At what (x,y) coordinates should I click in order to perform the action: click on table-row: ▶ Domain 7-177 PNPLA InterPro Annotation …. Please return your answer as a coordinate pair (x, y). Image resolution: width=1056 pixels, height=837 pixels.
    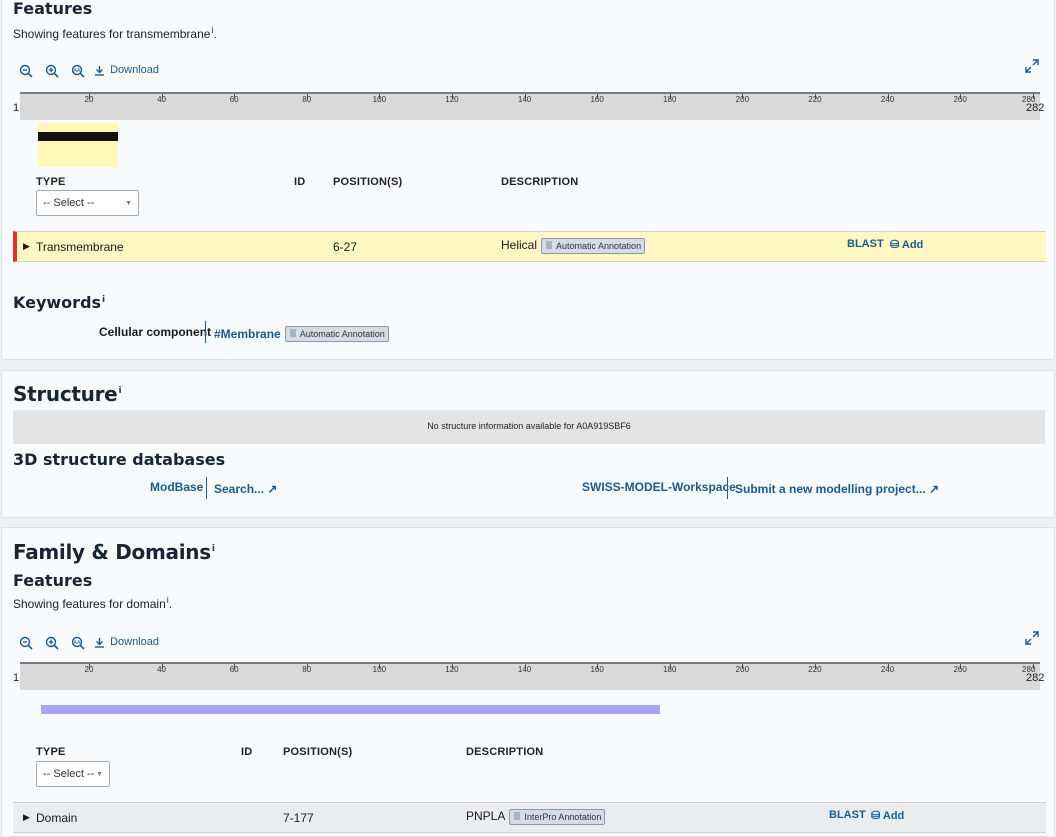
    Looking at the image, I should click on (529, 817).